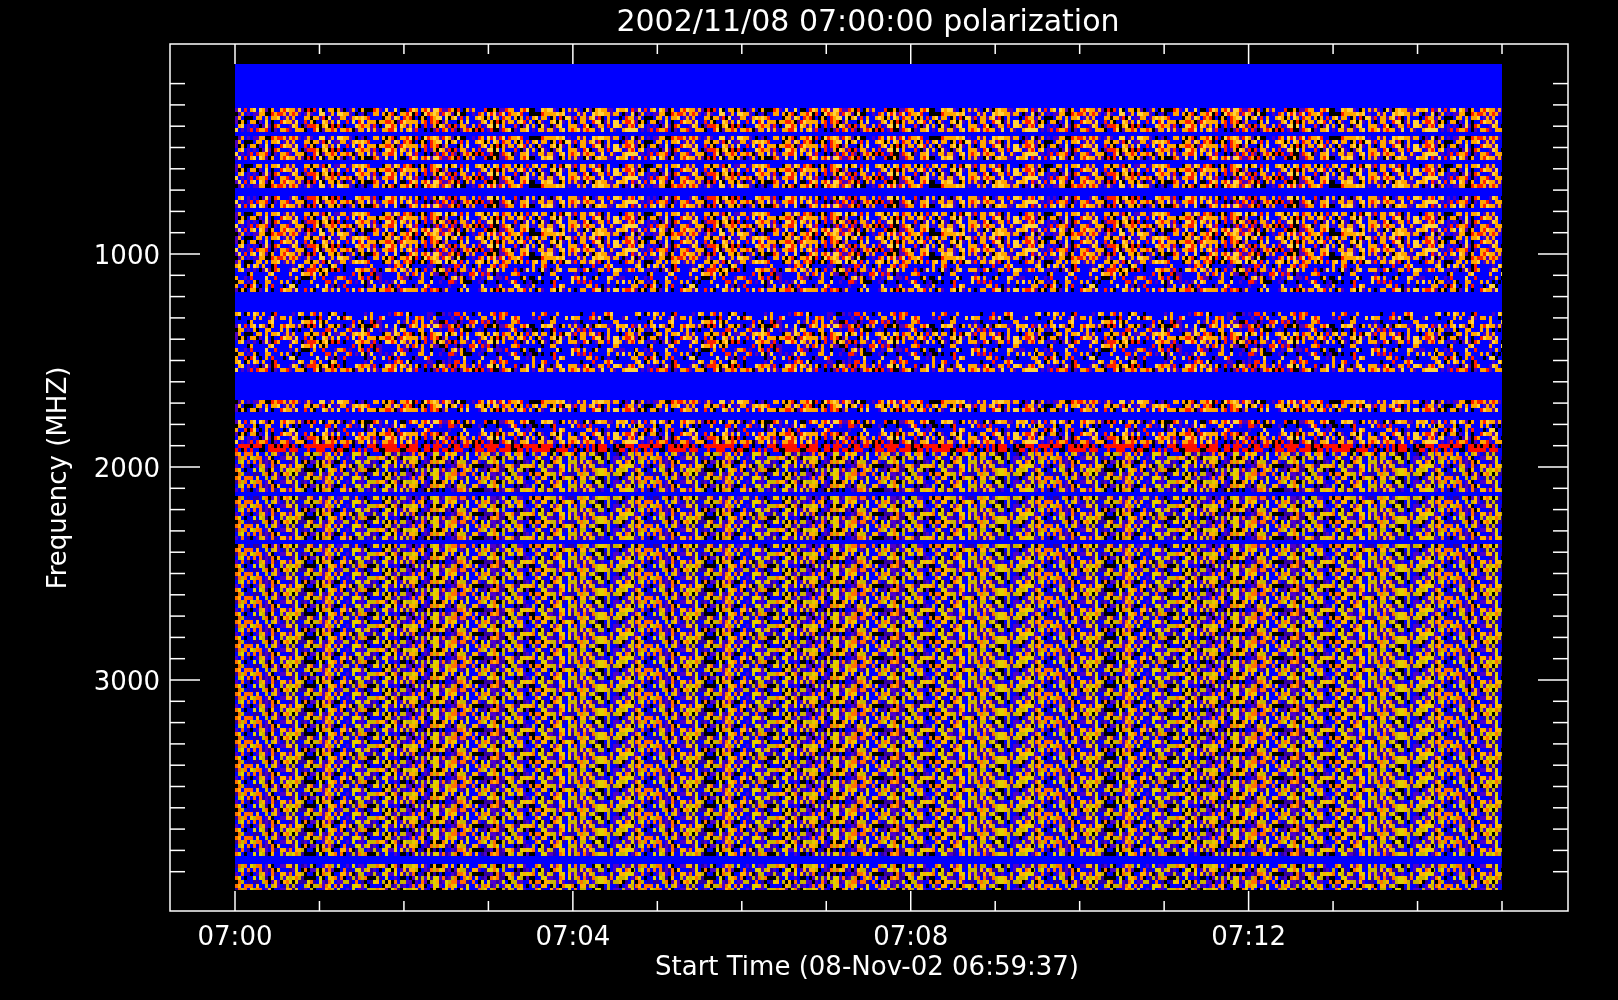 This screenshot has width=1618, height=1000. Describe the element at coordinates (126, 468) in the screenshot. I see `y-tick-label: 2000` at that location.